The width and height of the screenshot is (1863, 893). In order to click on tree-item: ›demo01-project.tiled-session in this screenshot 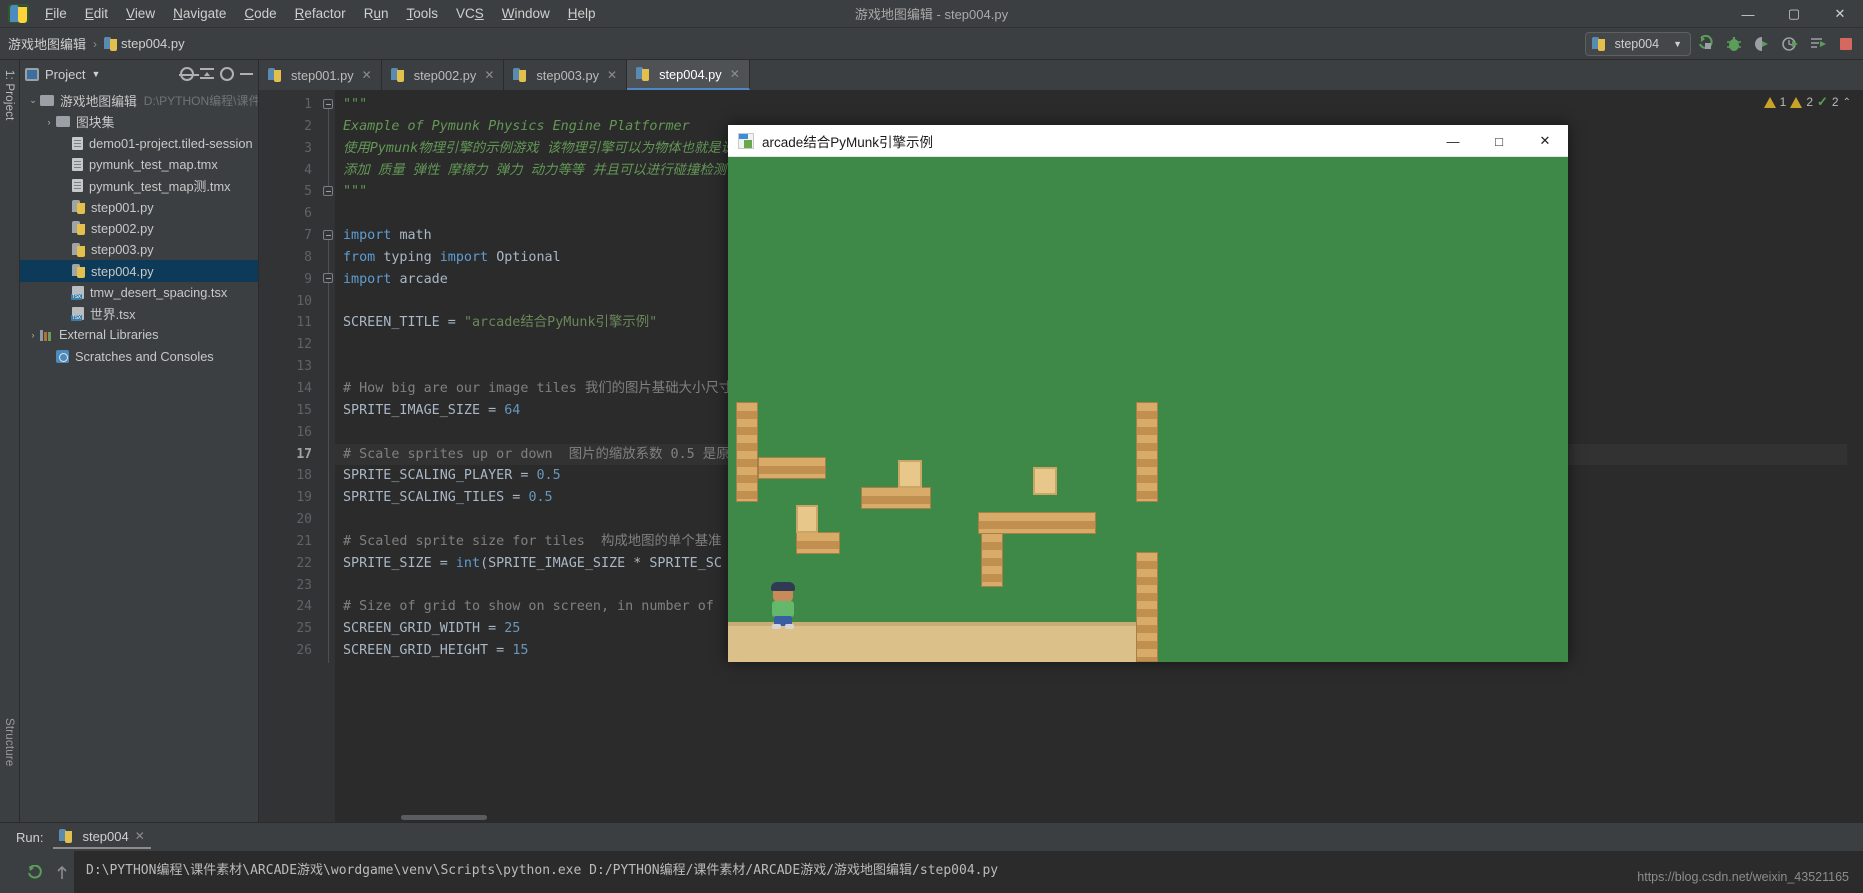, I will do `click(139, 143)`.